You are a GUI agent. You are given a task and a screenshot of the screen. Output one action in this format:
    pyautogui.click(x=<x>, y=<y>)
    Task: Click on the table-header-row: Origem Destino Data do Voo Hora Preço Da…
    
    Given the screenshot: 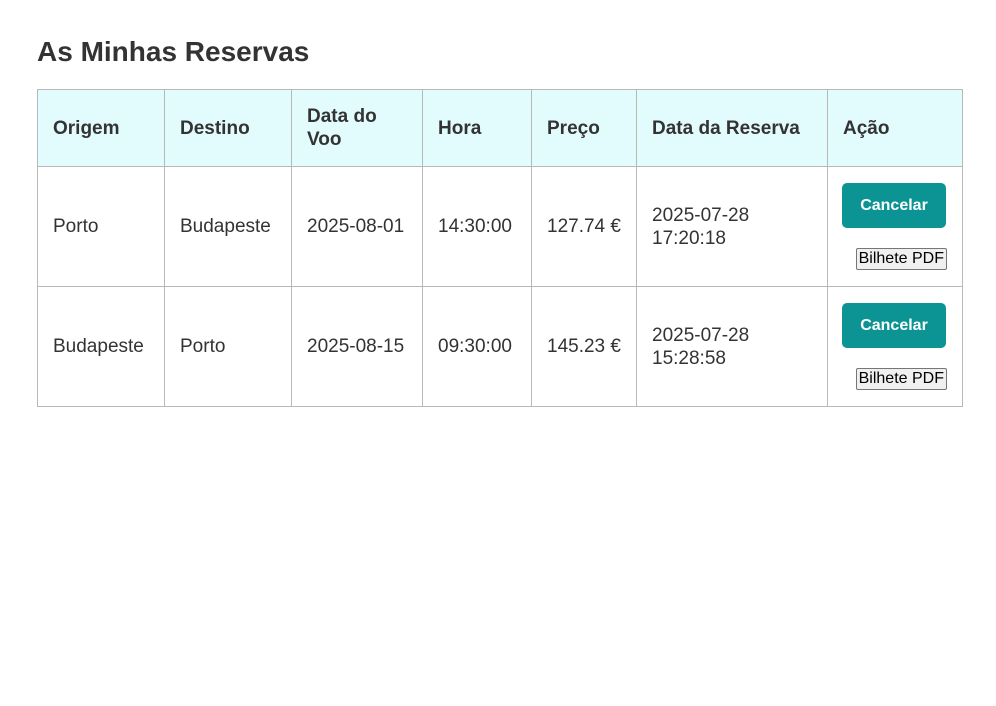 What is the action you would take?
    pyautogui.click(x=500, y=128)
    